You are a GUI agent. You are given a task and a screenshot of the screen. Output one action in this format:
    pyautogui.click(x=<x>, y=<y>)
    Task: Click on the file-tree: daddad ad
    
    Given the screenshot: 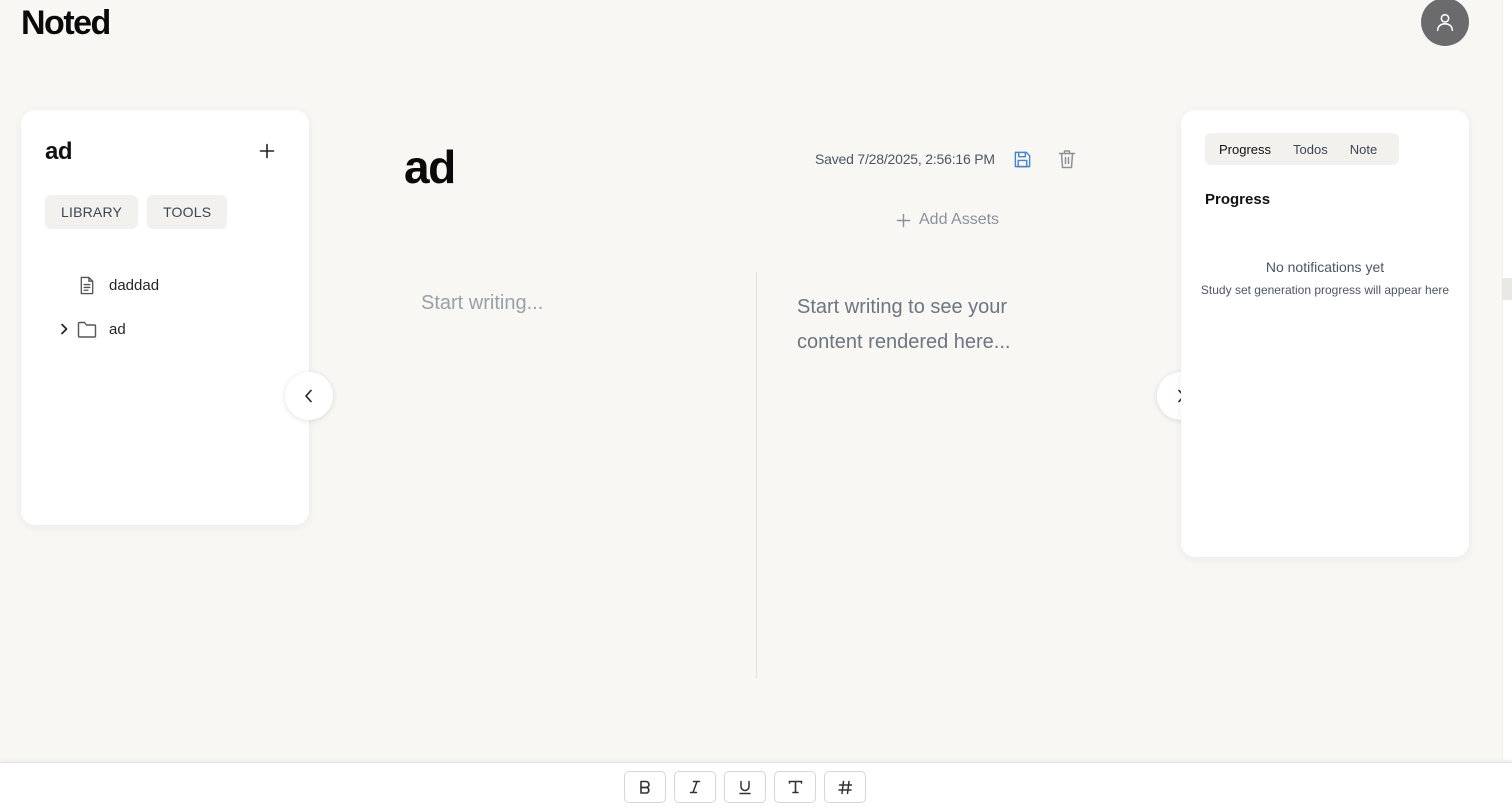 What is the action you would take?
    pyautogui.click(x=171, y=307)
    